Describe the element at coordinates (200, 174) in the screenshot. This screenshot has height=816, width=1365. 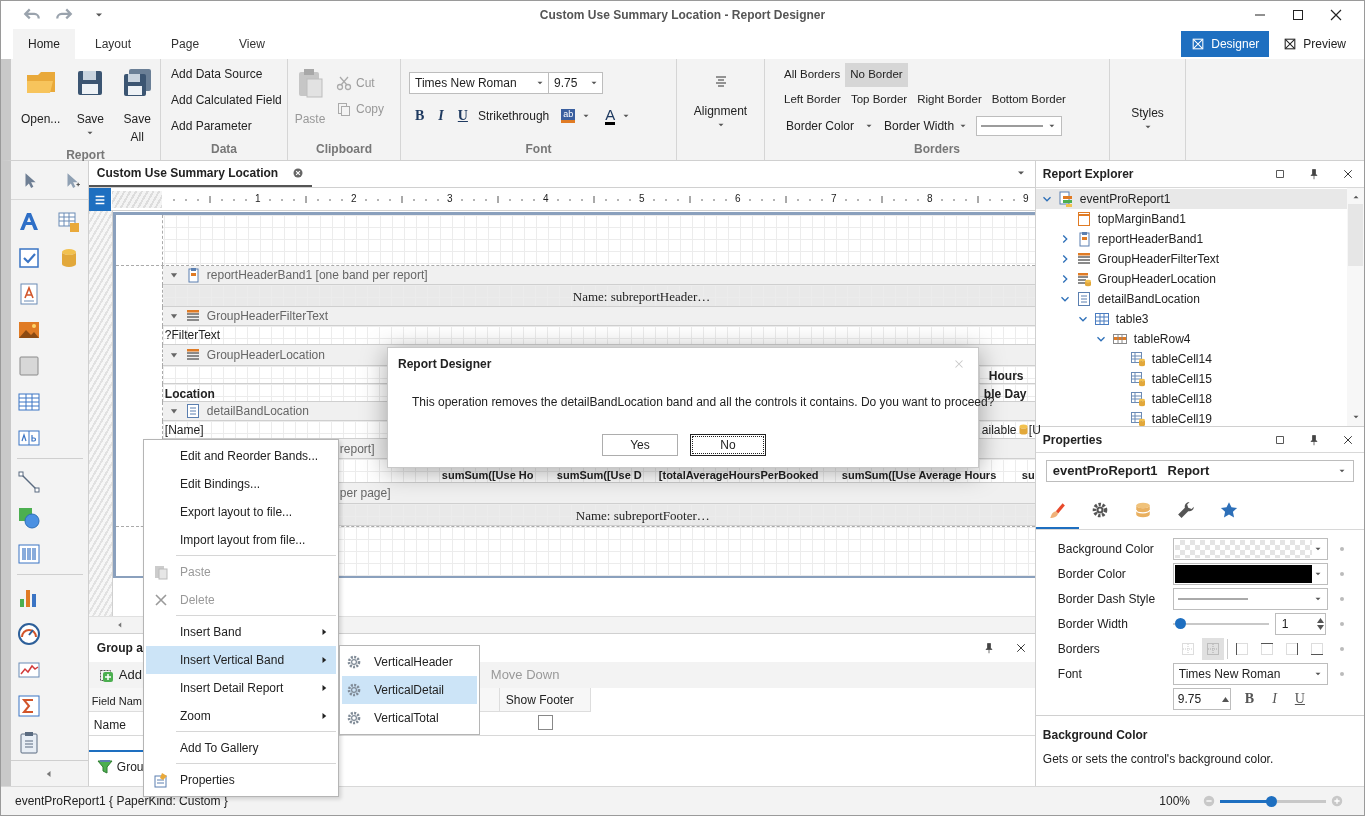
I see `document-tab: Custom Use Summary Location` at that location.